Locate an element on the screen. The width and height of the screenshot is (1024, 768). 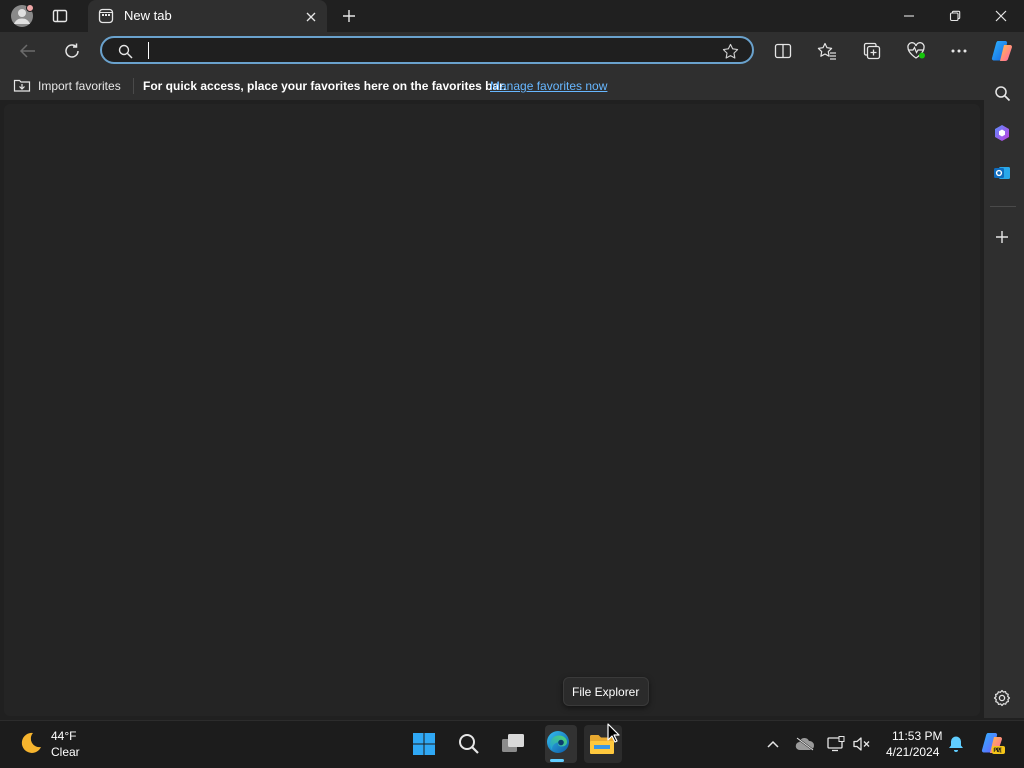
taskbar-search-icon is located at coordinates (469, 744).